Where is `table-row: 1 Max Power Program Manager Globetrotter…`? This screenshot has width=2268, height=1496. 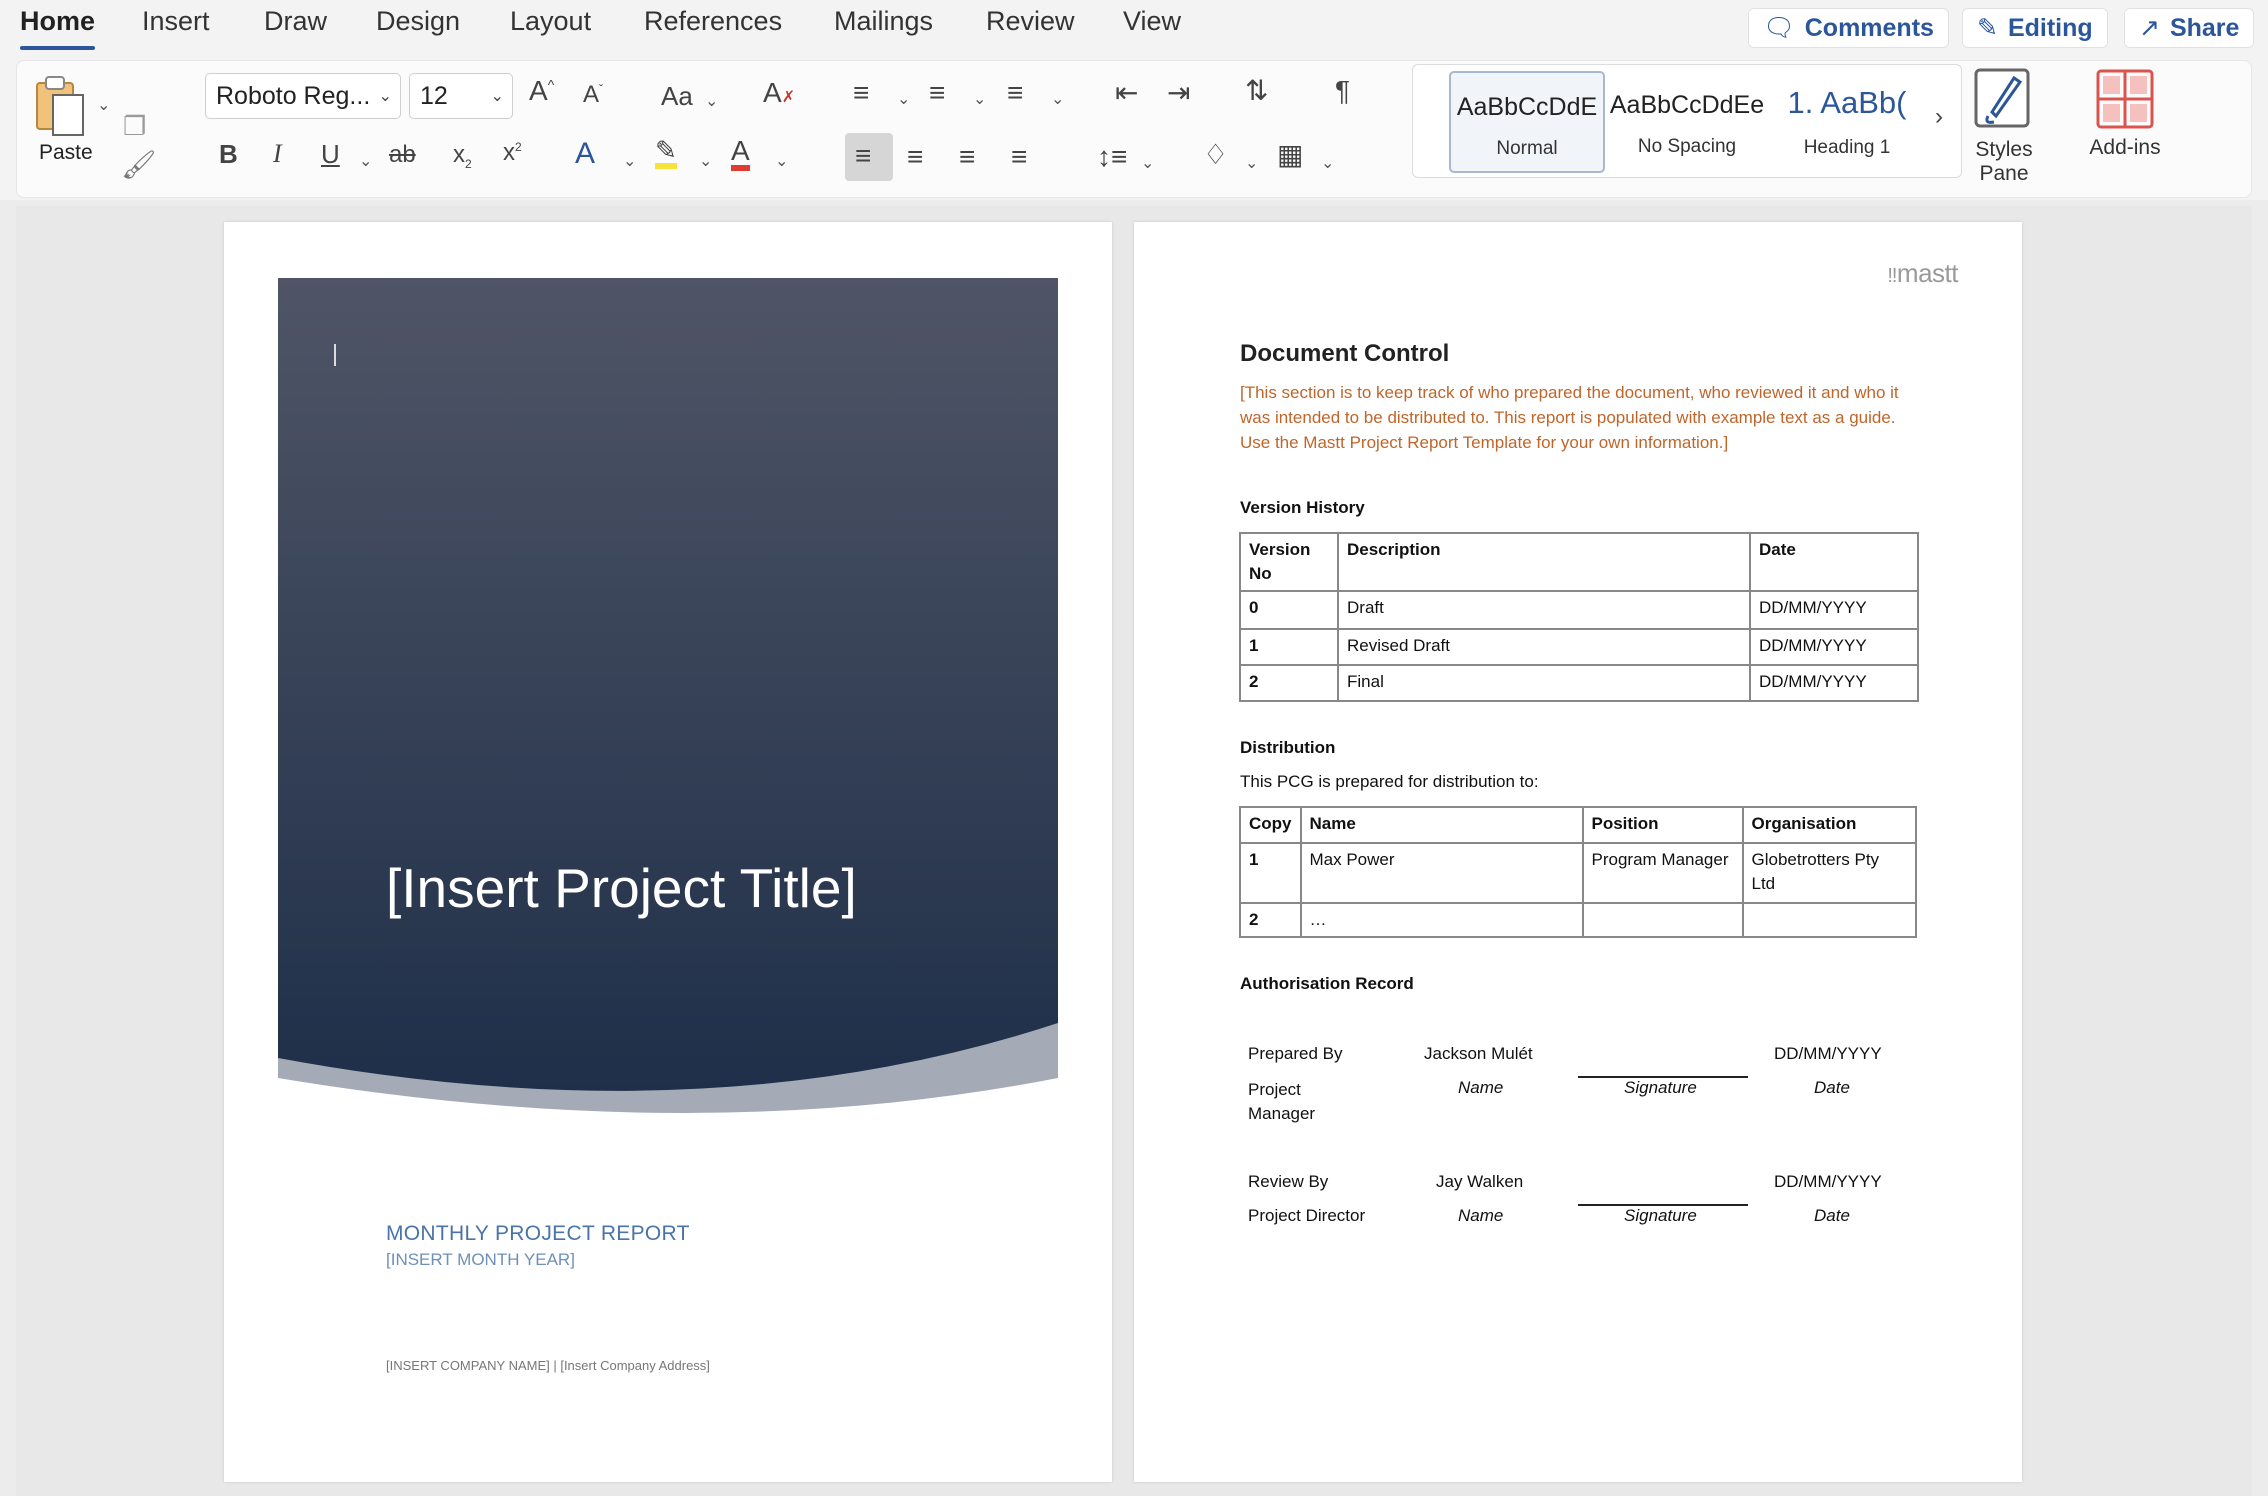 table-row: 1 Max Power Program Manager Globetrotter… is located at coordinates (1578, 873).